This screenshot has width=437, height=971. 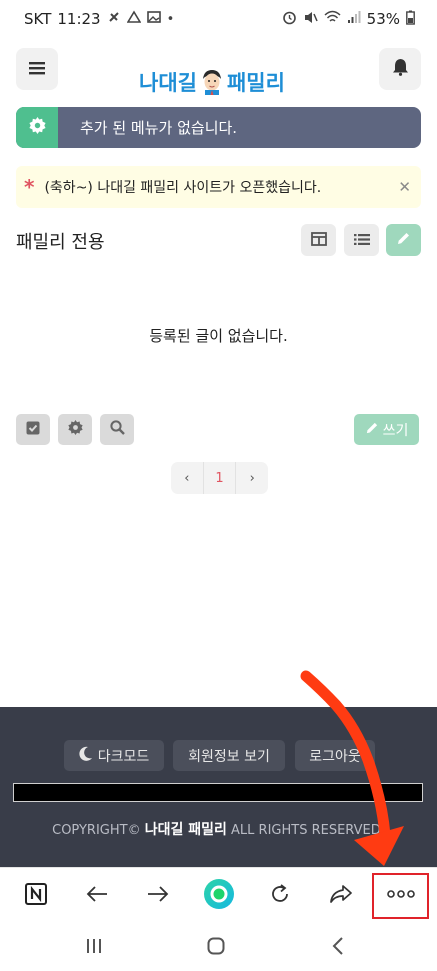 I want to click on site-header: 나대길 패밀리, so click(x=218, y=69).